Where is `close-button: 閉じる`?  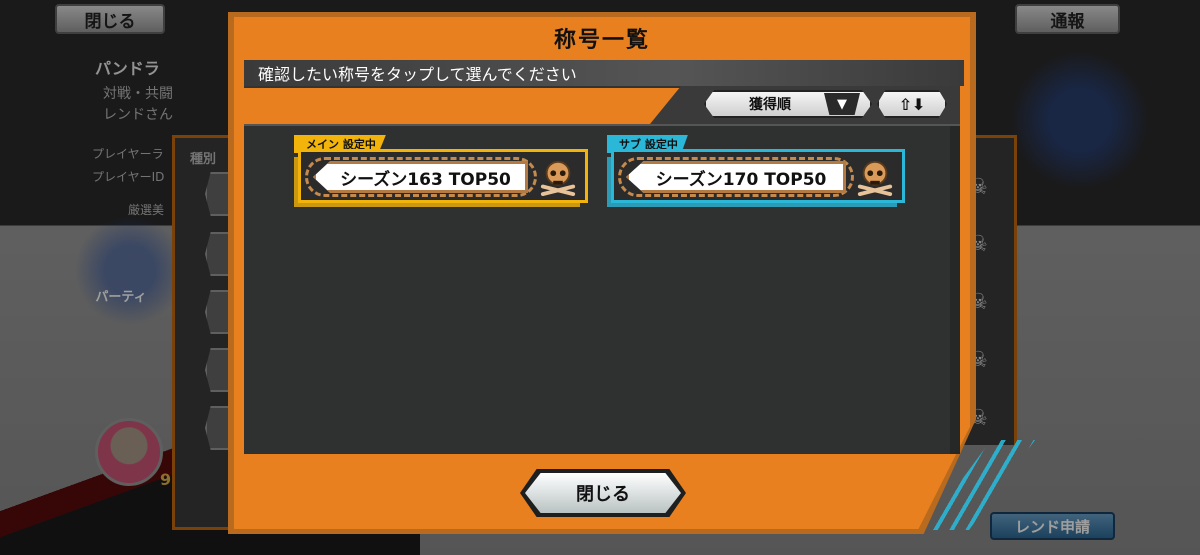
close-button: 閉じる is located at coordinates (603, 493).